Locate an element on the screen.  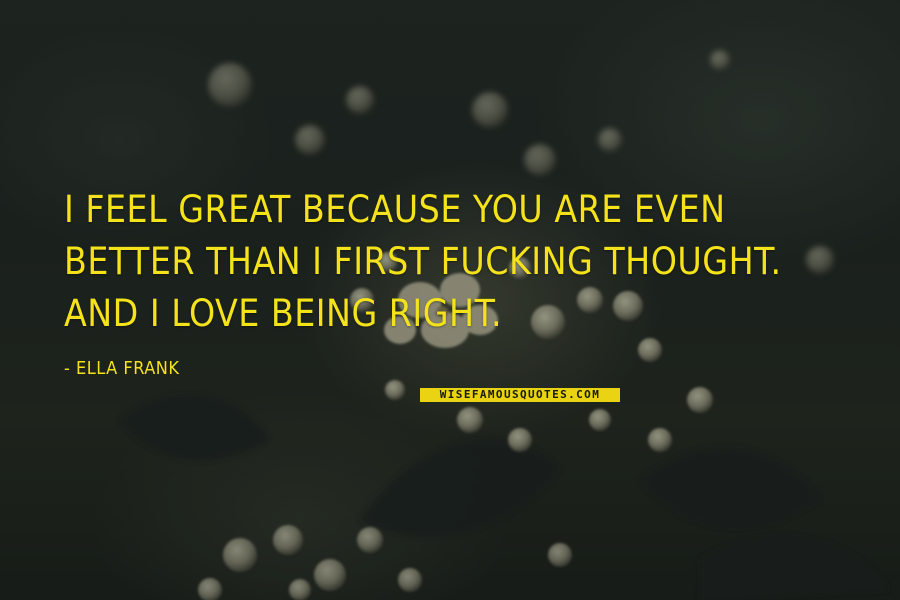
watermark-logo: WISEFAMOUSQUOTES.COM is located at coordinates (520, 395).